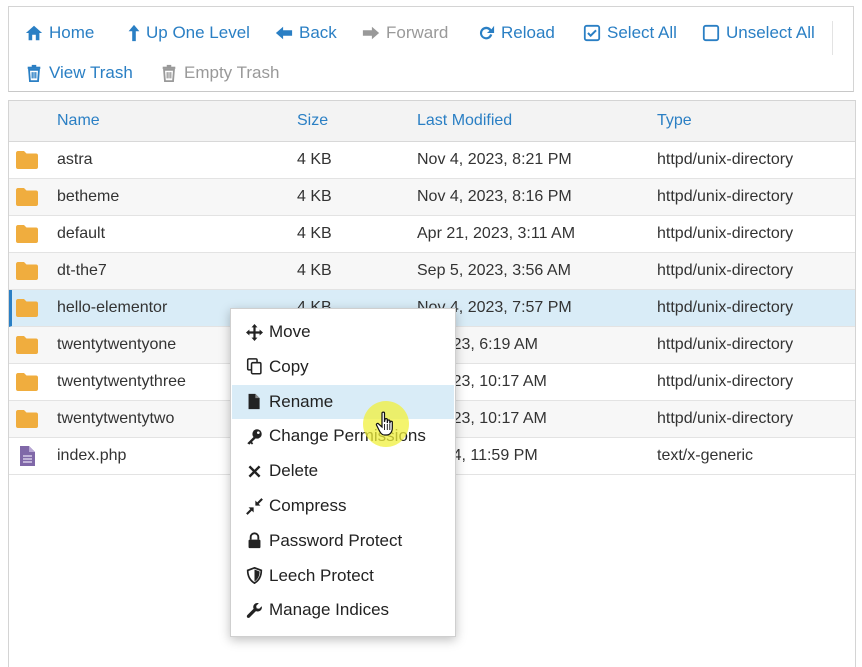  Describe the element at coordinates (81, 234) in the screenshot. I see `file-name: default` at that location.